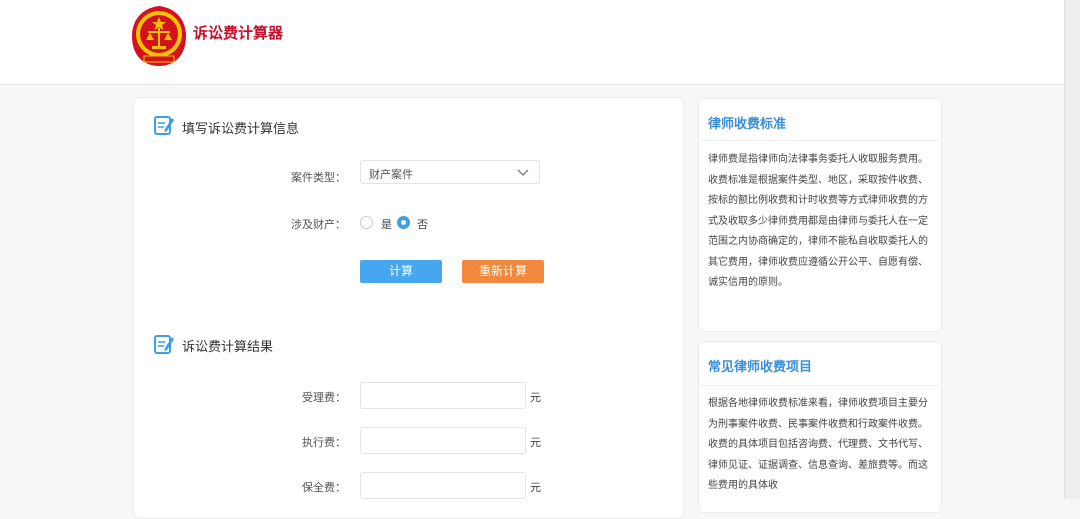  What do you see at coordinates (443, 395) in the screenshot?
I see `acceptance-fee-input` at bounding box center [443, 395].